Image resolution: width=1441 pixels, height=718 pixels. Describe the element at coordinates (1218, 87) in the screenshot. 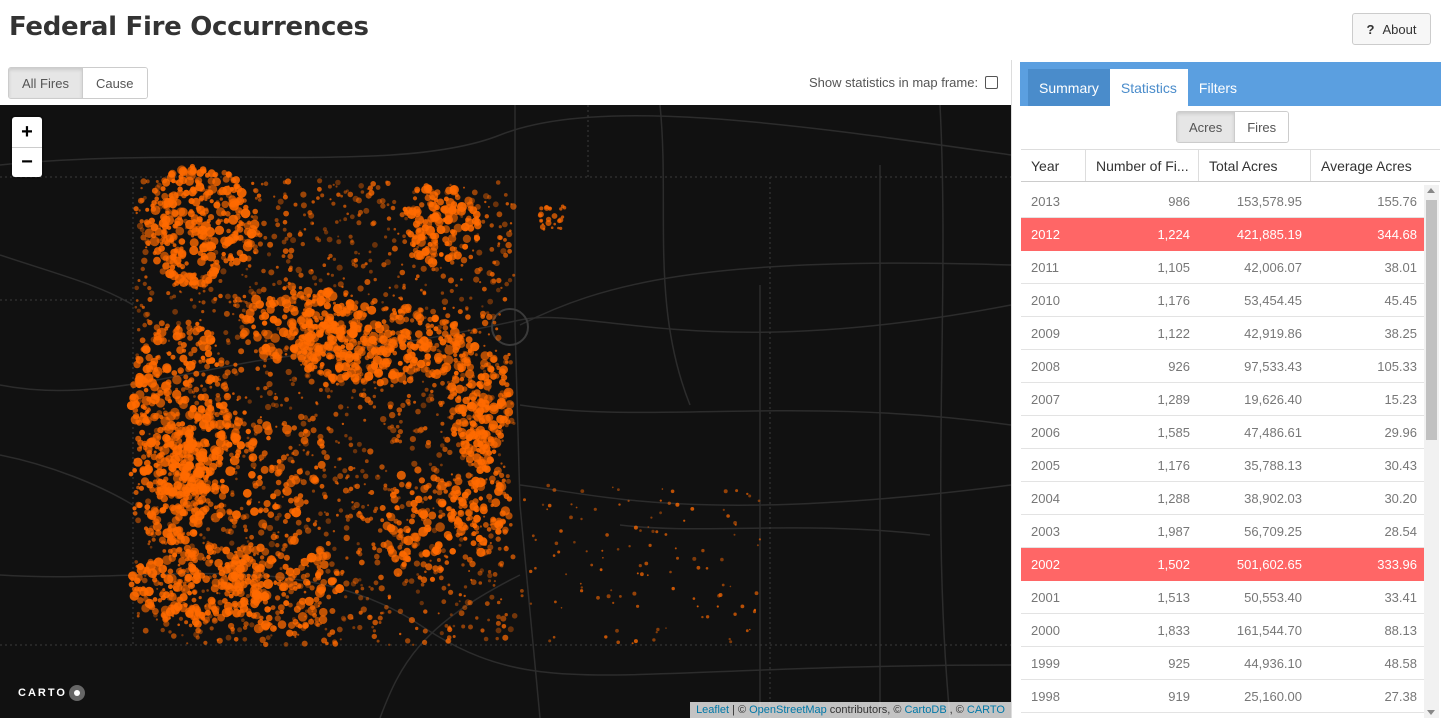

I see `tab-filters: Filters` at that location.